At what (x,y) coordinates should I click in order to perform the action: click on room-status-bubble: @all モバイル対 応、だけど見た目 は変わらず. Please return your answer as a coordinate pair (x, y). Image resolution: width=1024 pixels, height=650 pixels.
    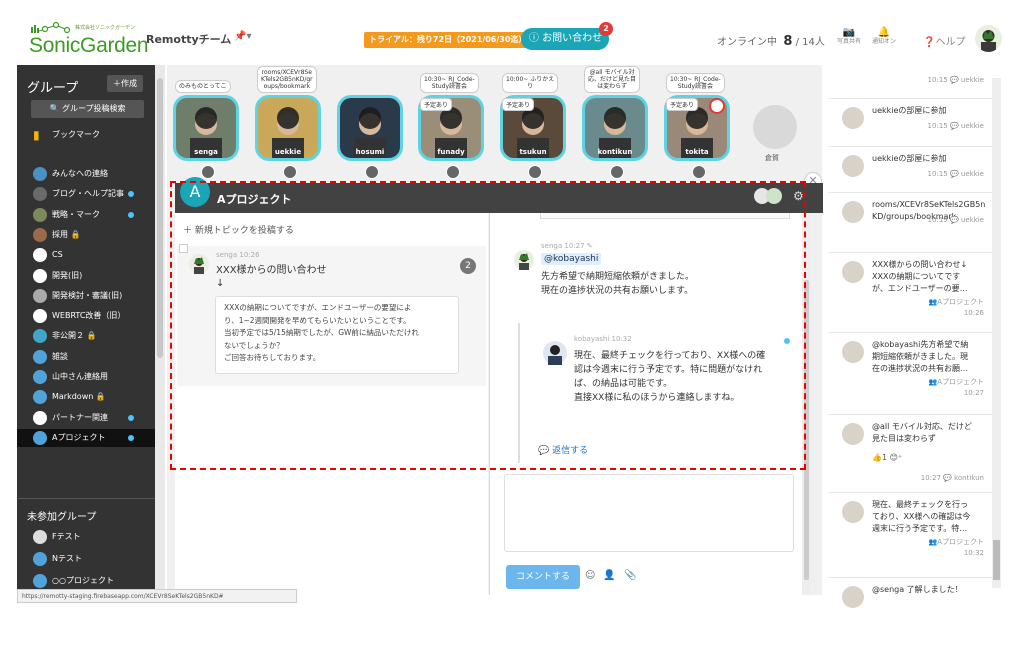
    Looking at the image, I should click on (612, 79).